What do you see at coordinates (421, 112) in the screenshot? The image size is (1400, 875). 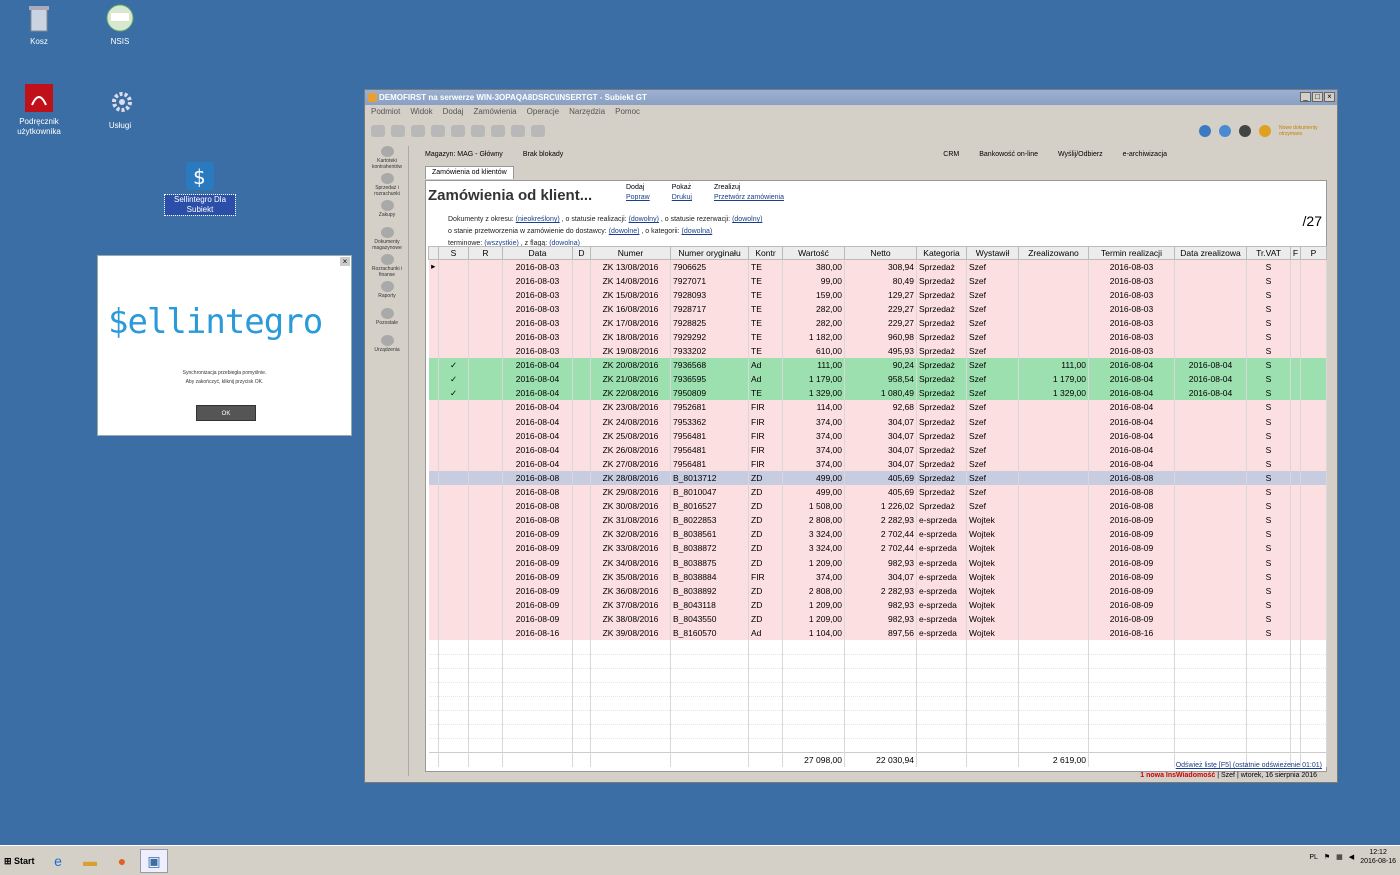 I see `menu-item: Widok` at bounding box center [421, 112].